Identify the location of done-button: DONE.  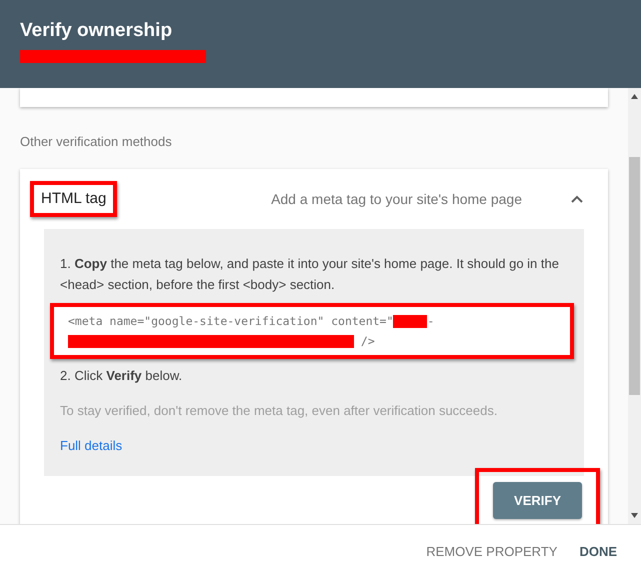
(598, 551).